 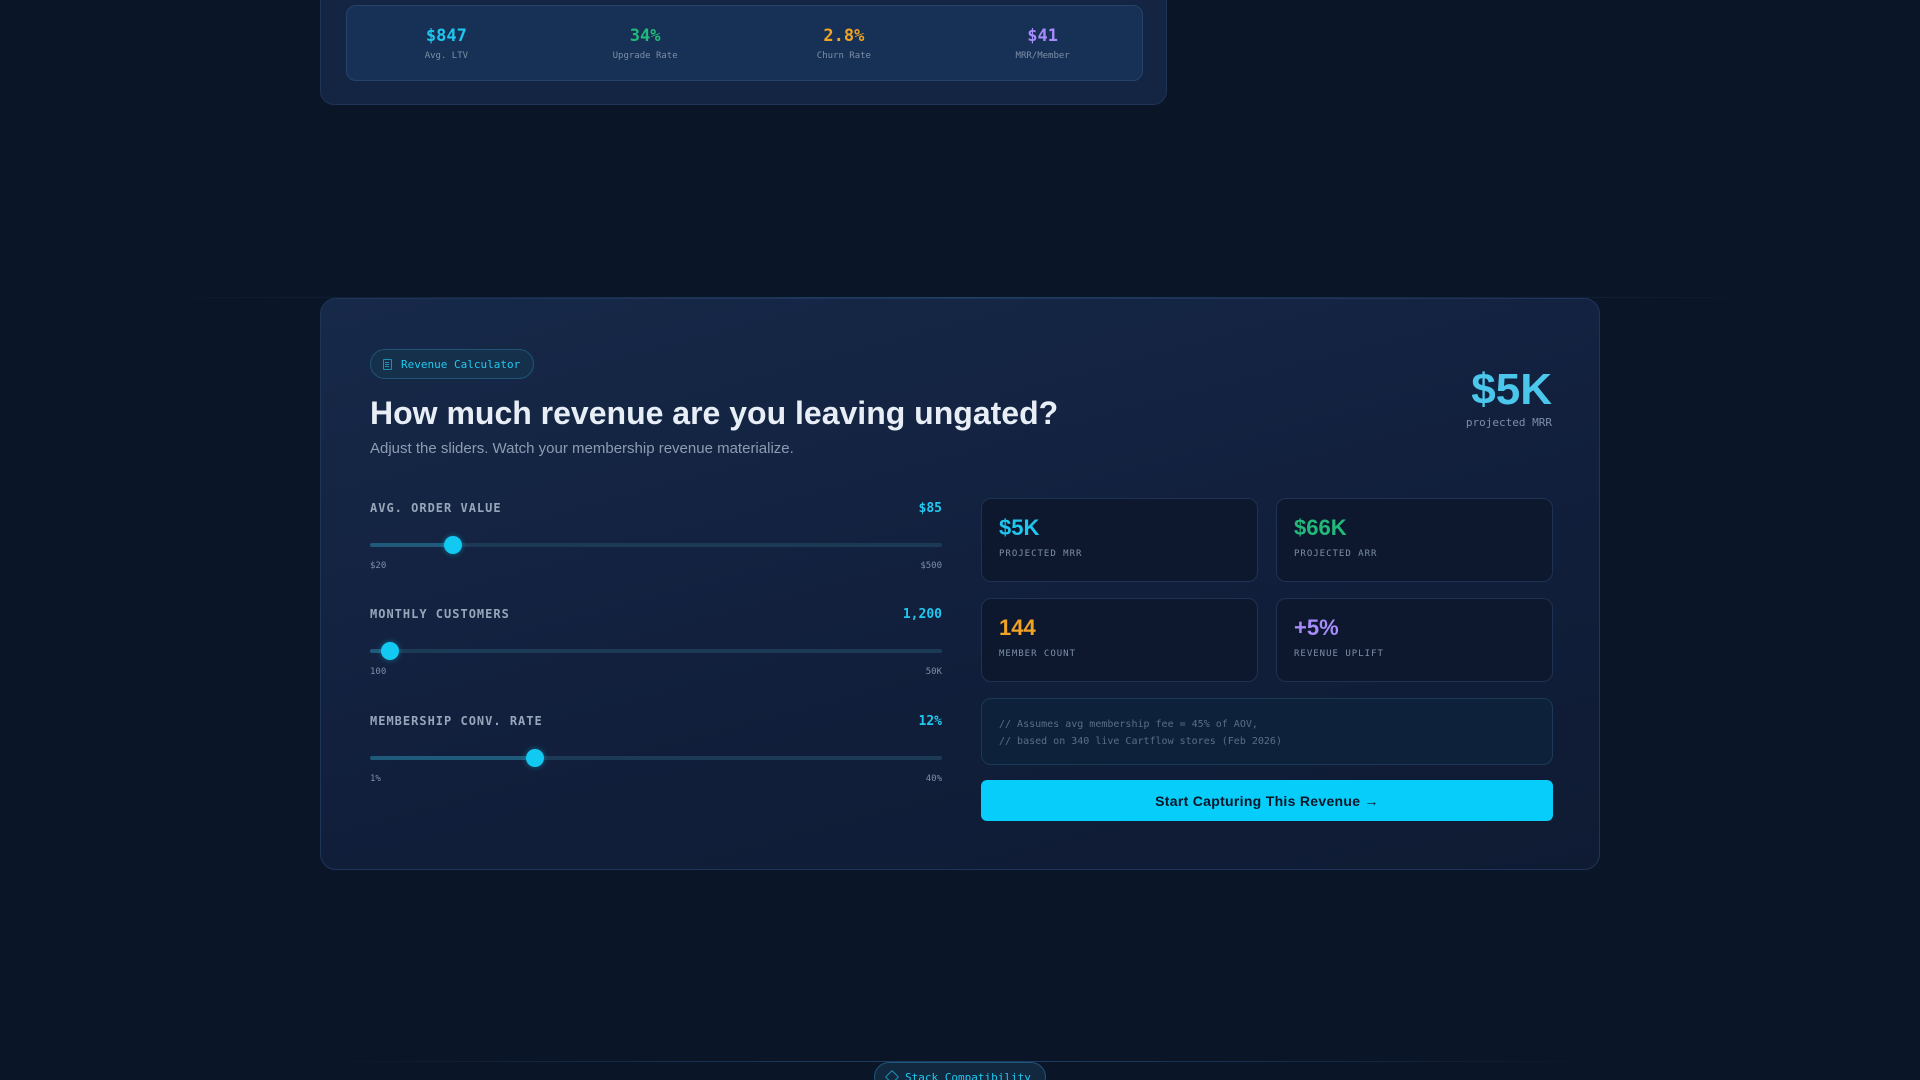 What do you see at coordinates (378, 672) in the screenshot?
I see `slider-min: 100` at bounding box center [378, 672].